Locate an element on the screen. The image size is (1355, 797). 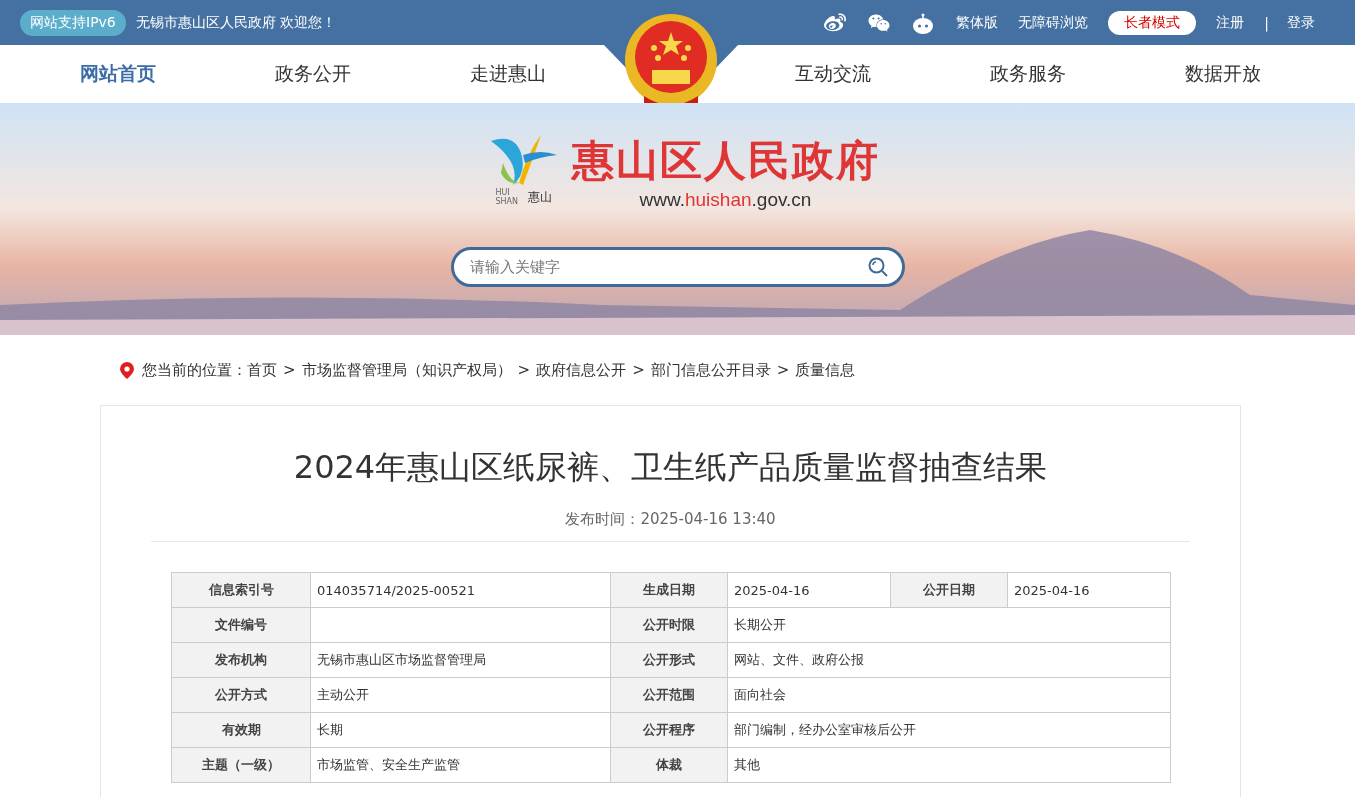
field-value: 部门编制，经办公室审核后公开 is located at coordinates (949, 730).